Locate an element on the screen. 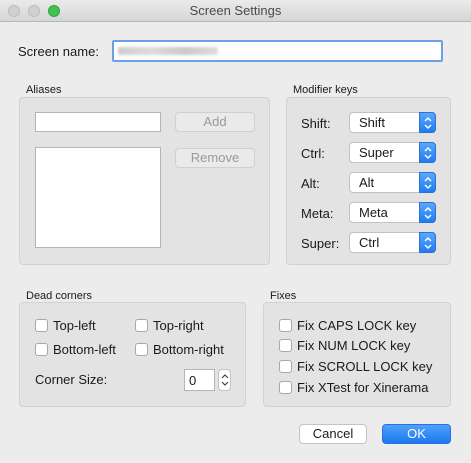  ctrl-popup: Super is located at coordinates (392, 152).